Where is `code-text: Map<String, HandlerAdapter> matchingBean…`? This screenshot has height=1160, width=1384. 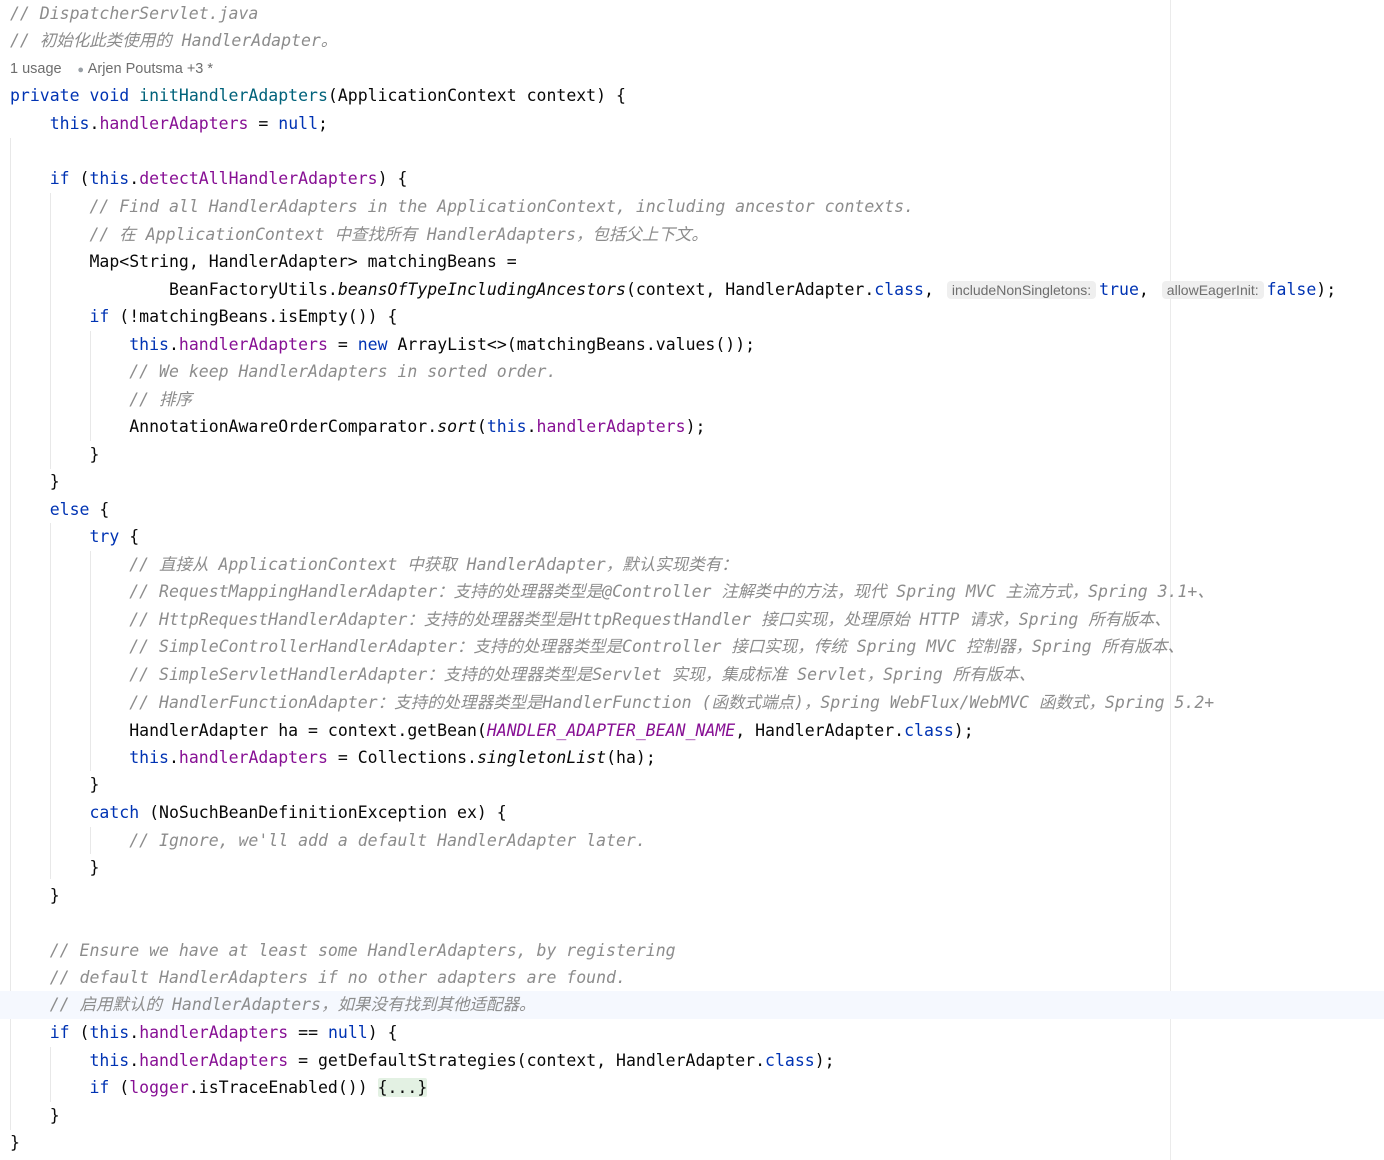 code-text: Map<String, HandlerAdapter> matchingBean… is located at coordinates (303, 261).